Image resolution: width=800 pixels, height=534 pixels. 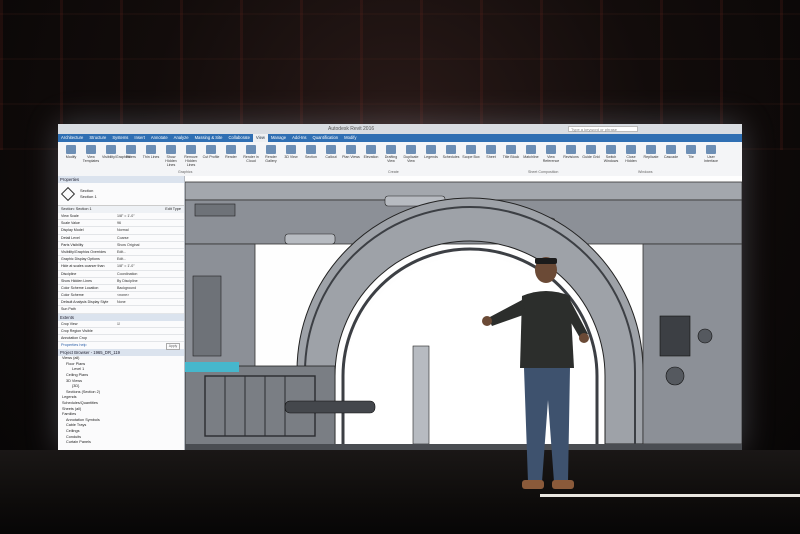 I want to click on property-value: Coordination, so click(x=150, y=274).